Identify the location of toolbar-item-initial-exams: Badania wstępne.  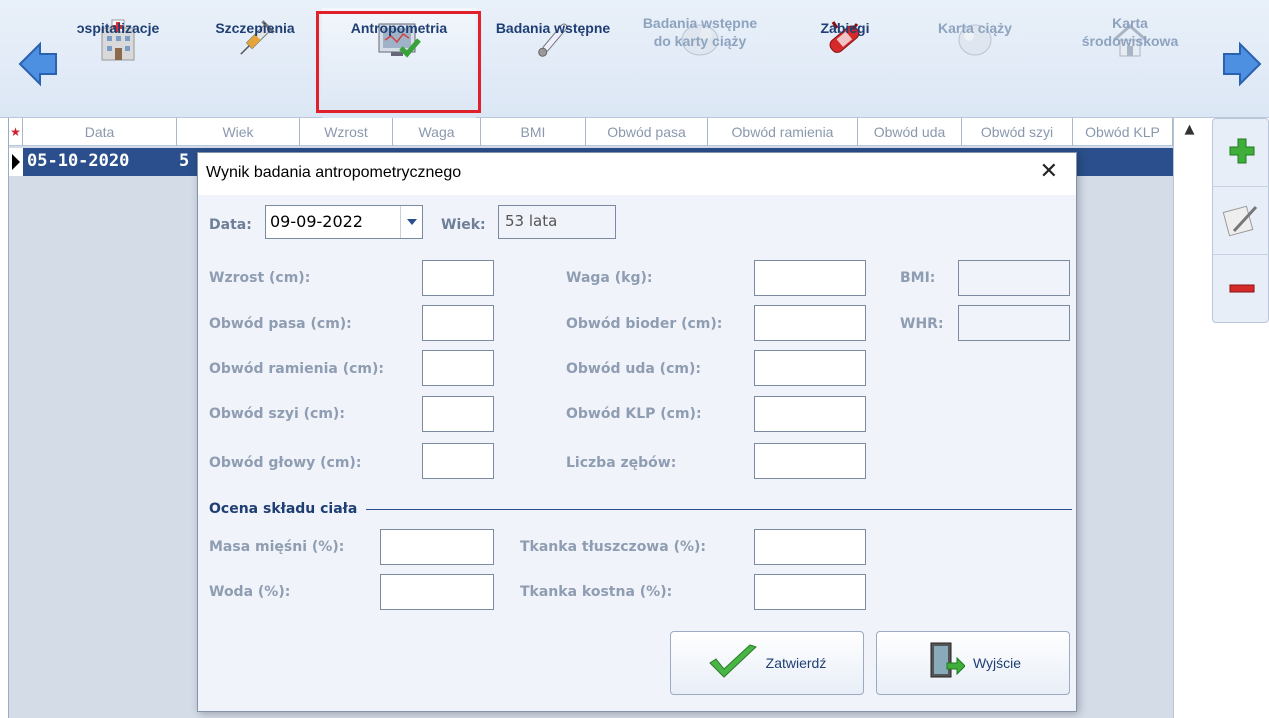
(553, 63).